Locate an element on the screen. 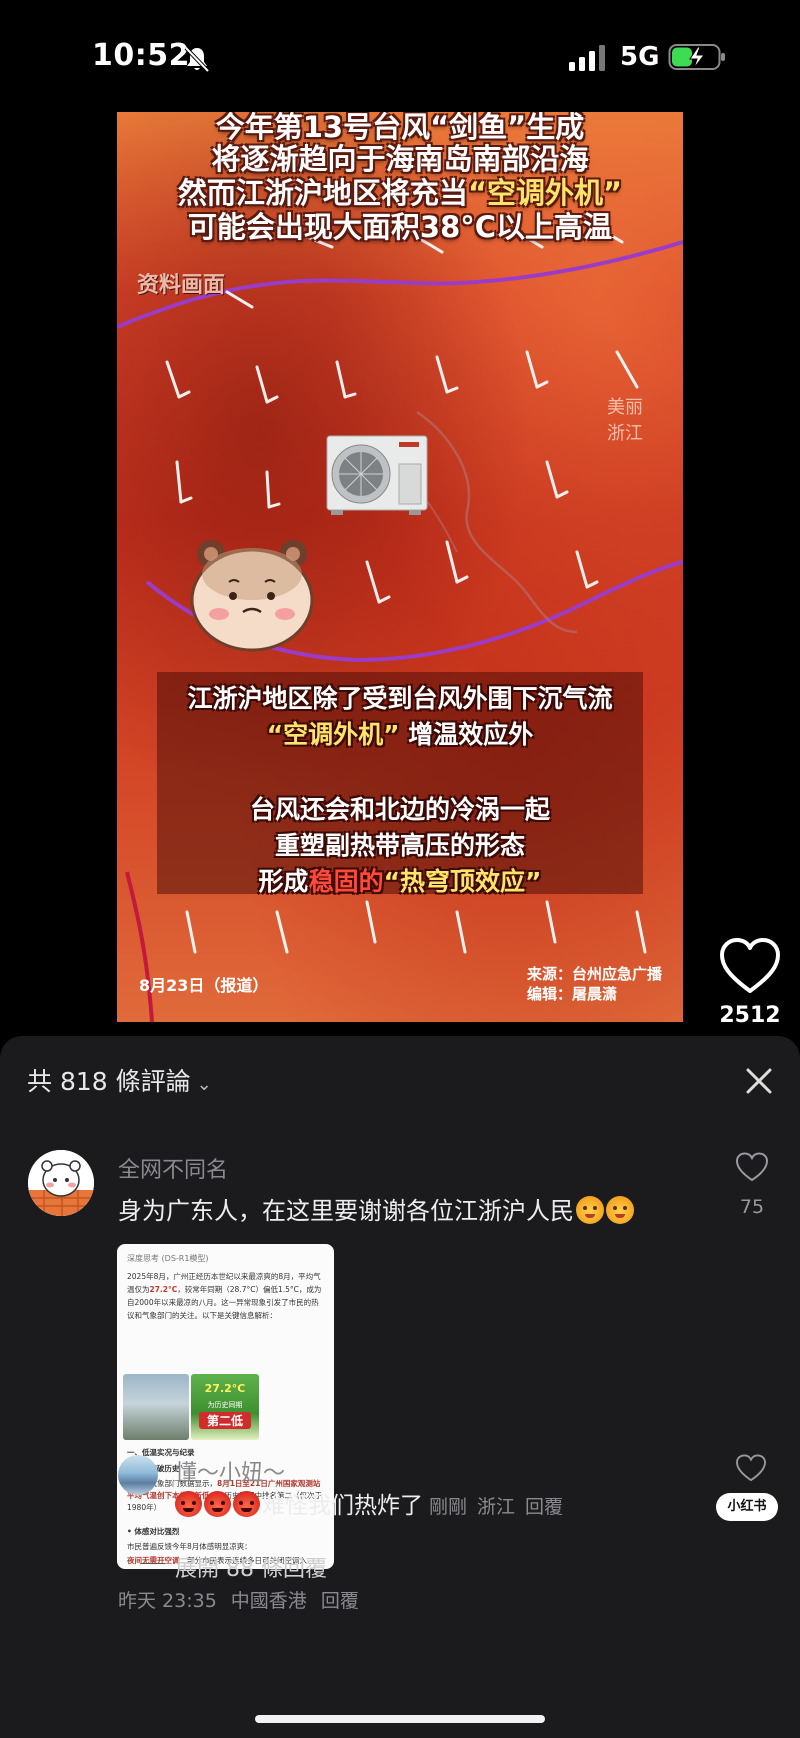  comments-count-label: 共 818 條評論 is located at coordinates (109, 1081).